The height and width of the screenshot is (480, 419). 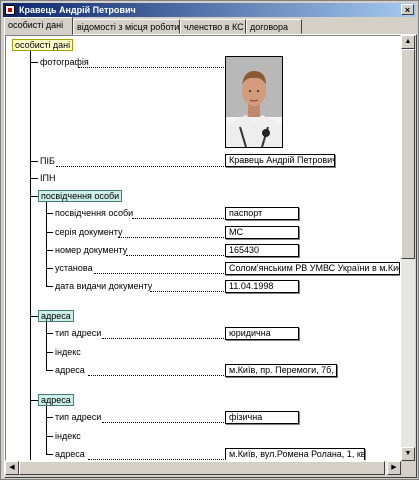 I want to click on address-value: м.Київ, пр. Перемоги, 7б, 45, so click(x=281, y=370).